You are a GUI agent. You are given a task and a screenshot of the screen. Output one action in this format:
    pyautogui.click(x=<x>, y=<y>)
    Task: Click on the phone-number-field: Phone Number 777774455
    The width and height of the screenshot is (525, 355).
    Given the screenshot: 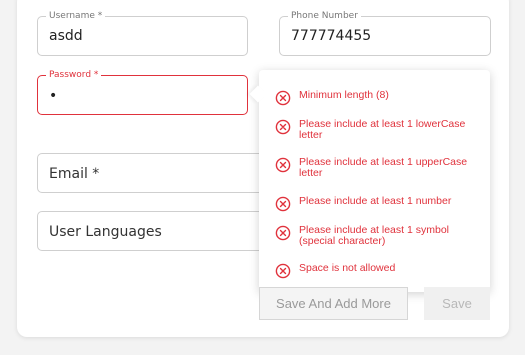 What is the action you would take?
    pyautogui.click(x=385, y=33)
    